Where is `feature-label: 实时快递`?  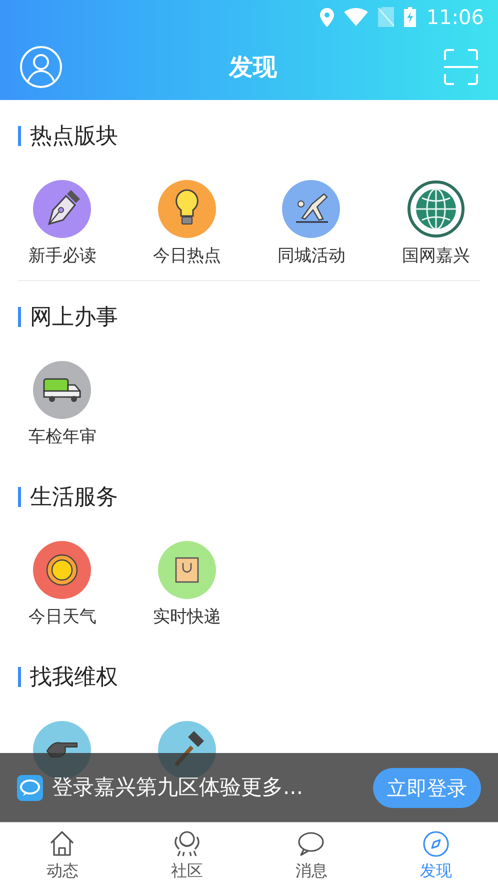
feature-label: 实时快递 is located at coordinates (186, 617).